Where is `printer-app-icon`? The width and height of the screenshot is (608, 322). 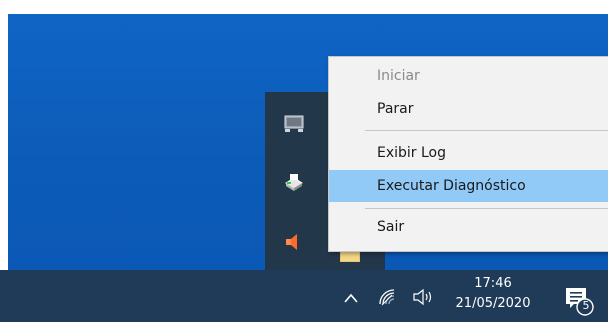 printer-app-icon is located at coordinates (294, 182).